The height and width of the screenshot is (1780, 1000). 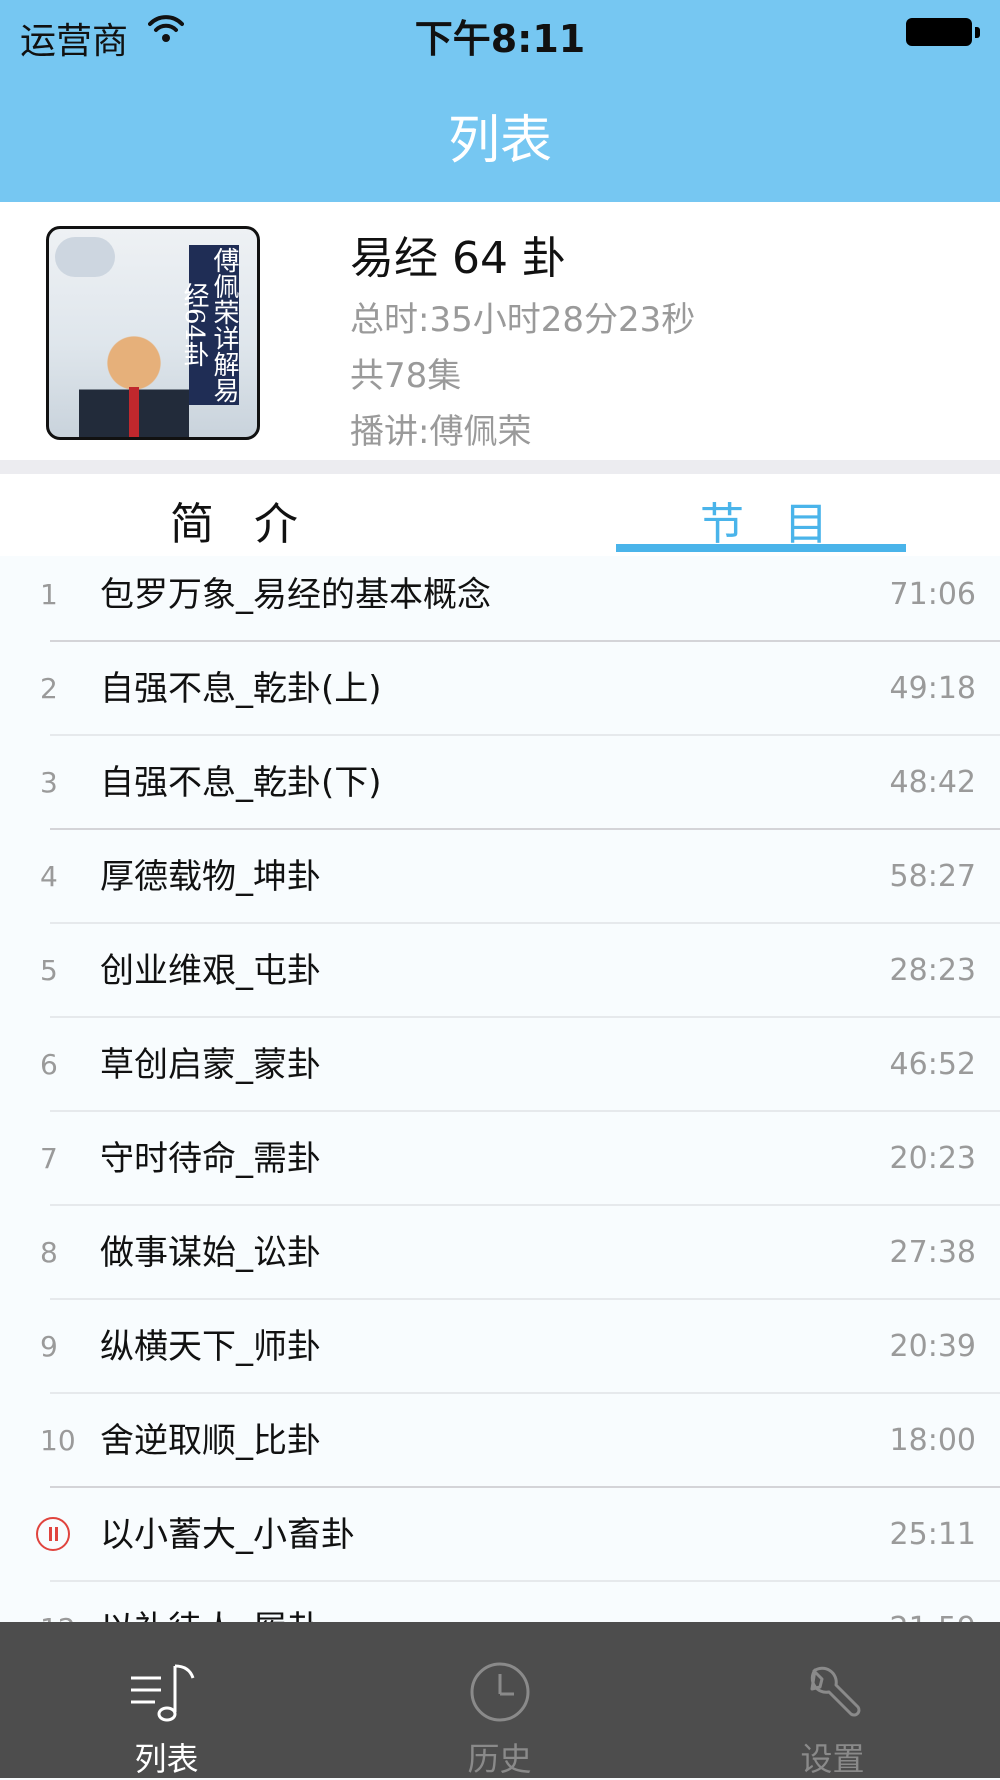 I want to click on track-row: 3 自强不息_乾卦(下) 48:42, so click(x=500, y=783).